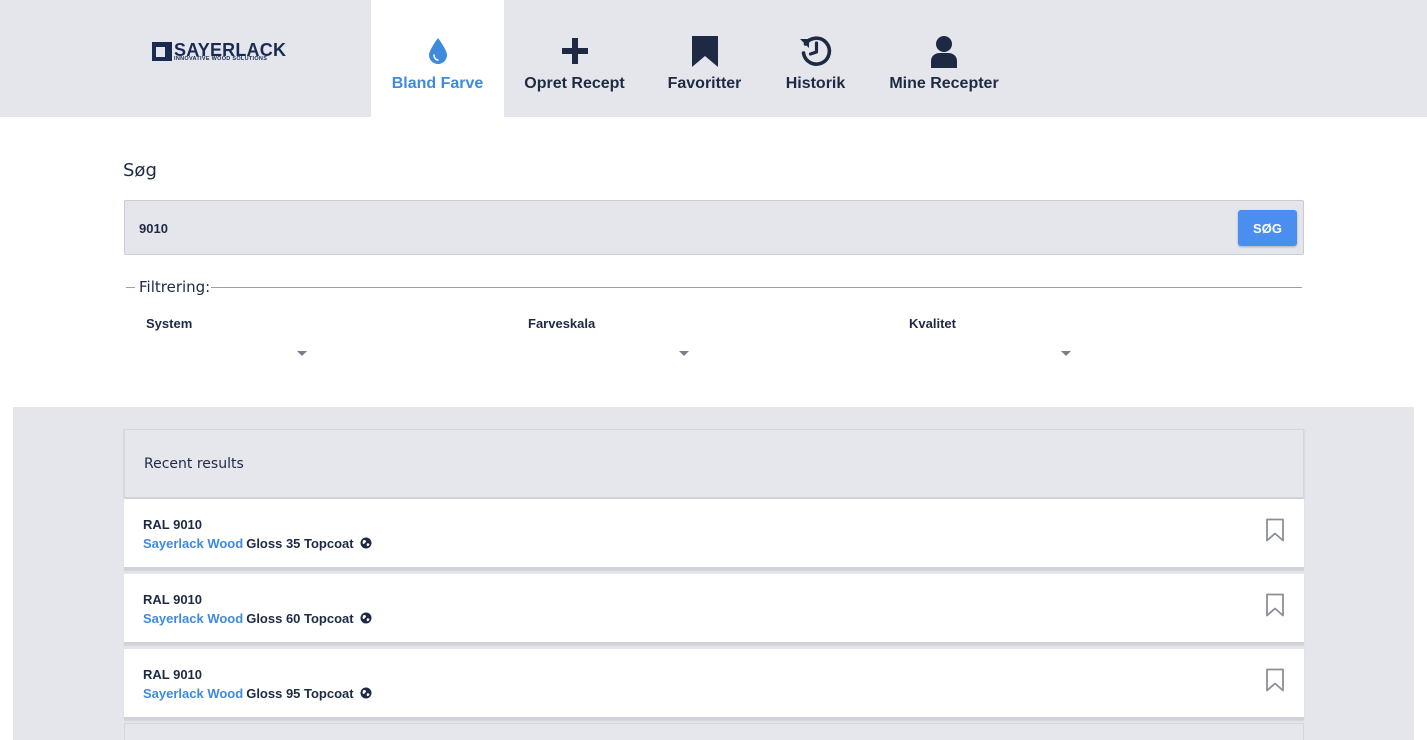 This screenshot has height=740, width=1427. I want to click on result-row: RAL 9010 Sayerlack Wood Gloss 95 Topcoat, so click(714, 684).